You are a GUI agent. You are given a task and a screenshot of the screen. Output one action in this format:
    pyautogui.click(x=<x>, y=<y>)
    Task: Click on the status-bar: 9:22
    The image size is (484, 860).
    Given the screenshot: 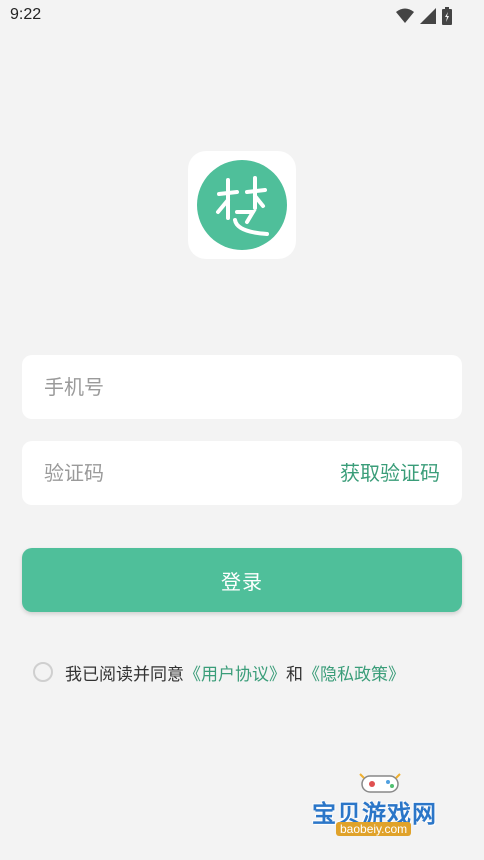 What is the action you would take?
    pyautogui.click(x=242, y=16)
    